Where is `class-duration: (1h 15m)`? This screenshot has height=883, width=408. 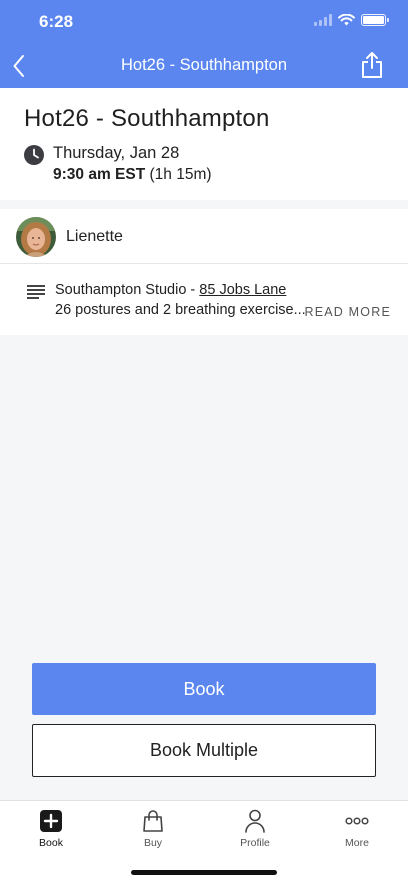
class-duration: (1h 15m) is located at coordinates (180, 174).